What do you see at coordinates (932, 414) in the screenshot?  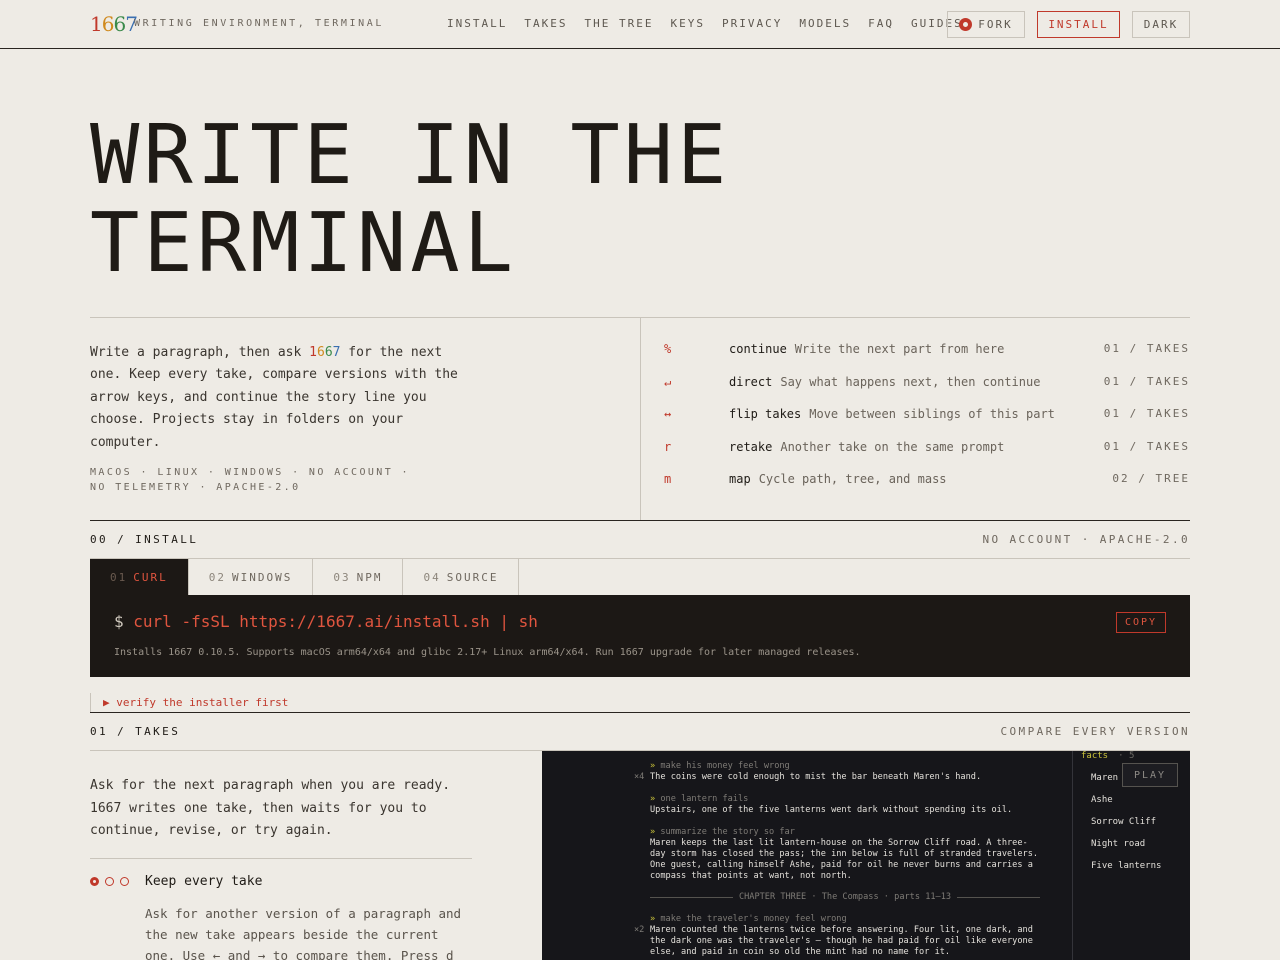 I see `key-description: Move between siblings of this part` at bounding box center [932, 414].